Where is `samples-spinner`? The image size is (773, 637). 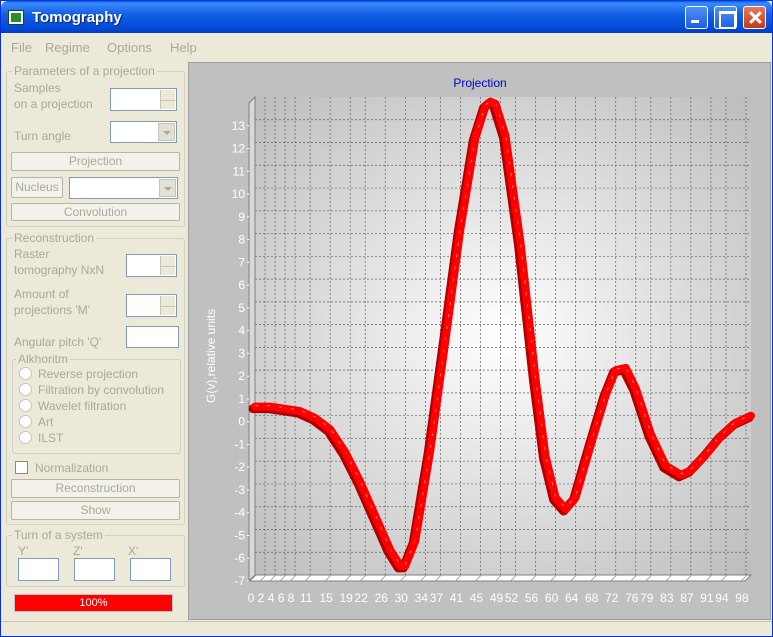 samples-spinner is located at coordinates (143, 99).